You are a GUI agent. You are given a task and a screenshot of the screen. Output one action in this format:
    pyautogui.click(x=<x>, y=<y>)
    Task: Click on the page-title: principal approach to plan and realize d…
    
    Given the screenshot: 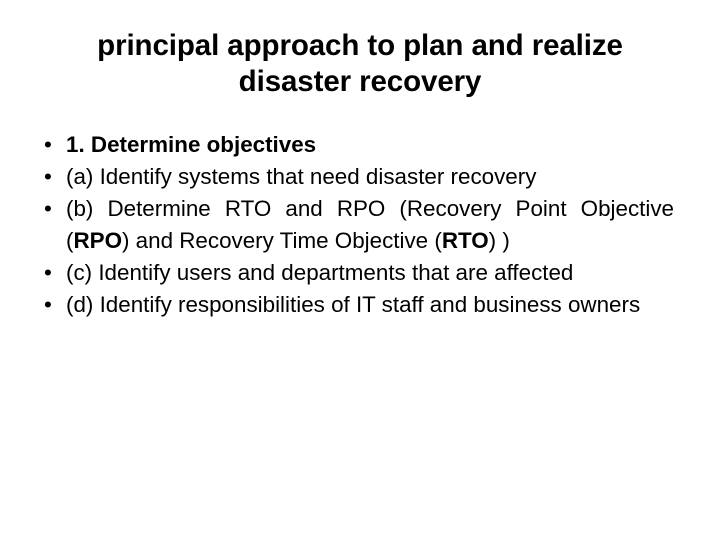 What is the action you would take?
    pyautogui.click(x=360, y=64)
    